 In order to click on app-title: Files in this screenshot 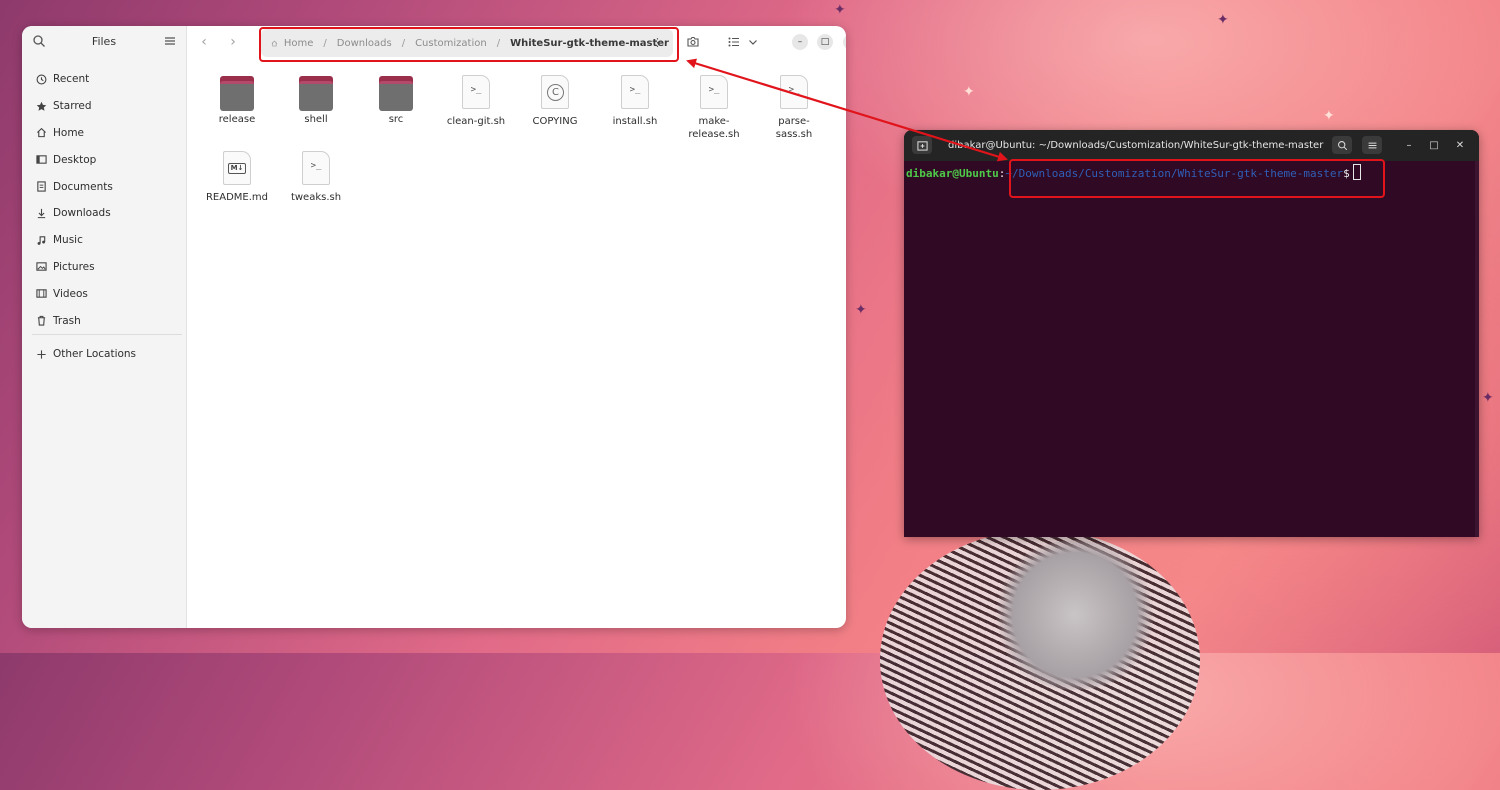, I will do `click(104, 41)`.